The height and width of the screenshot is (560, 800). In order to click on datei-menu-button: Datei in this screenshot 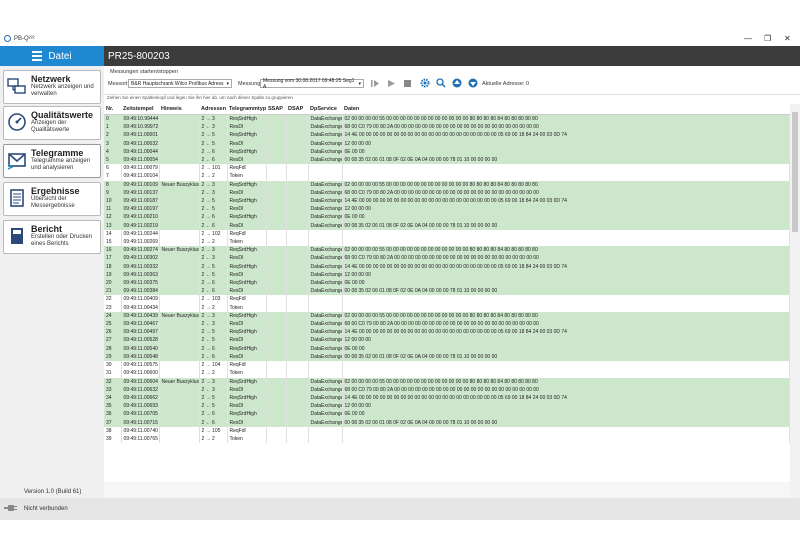, I will do `click(52, 56)`.